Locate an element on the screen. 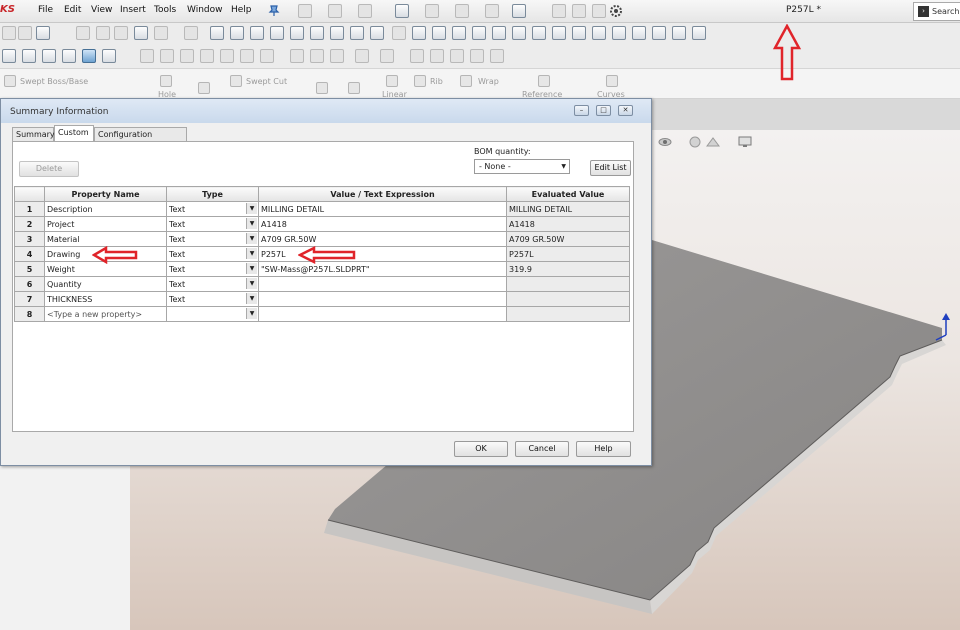  stop-icon is located at coordinates (437, 56).